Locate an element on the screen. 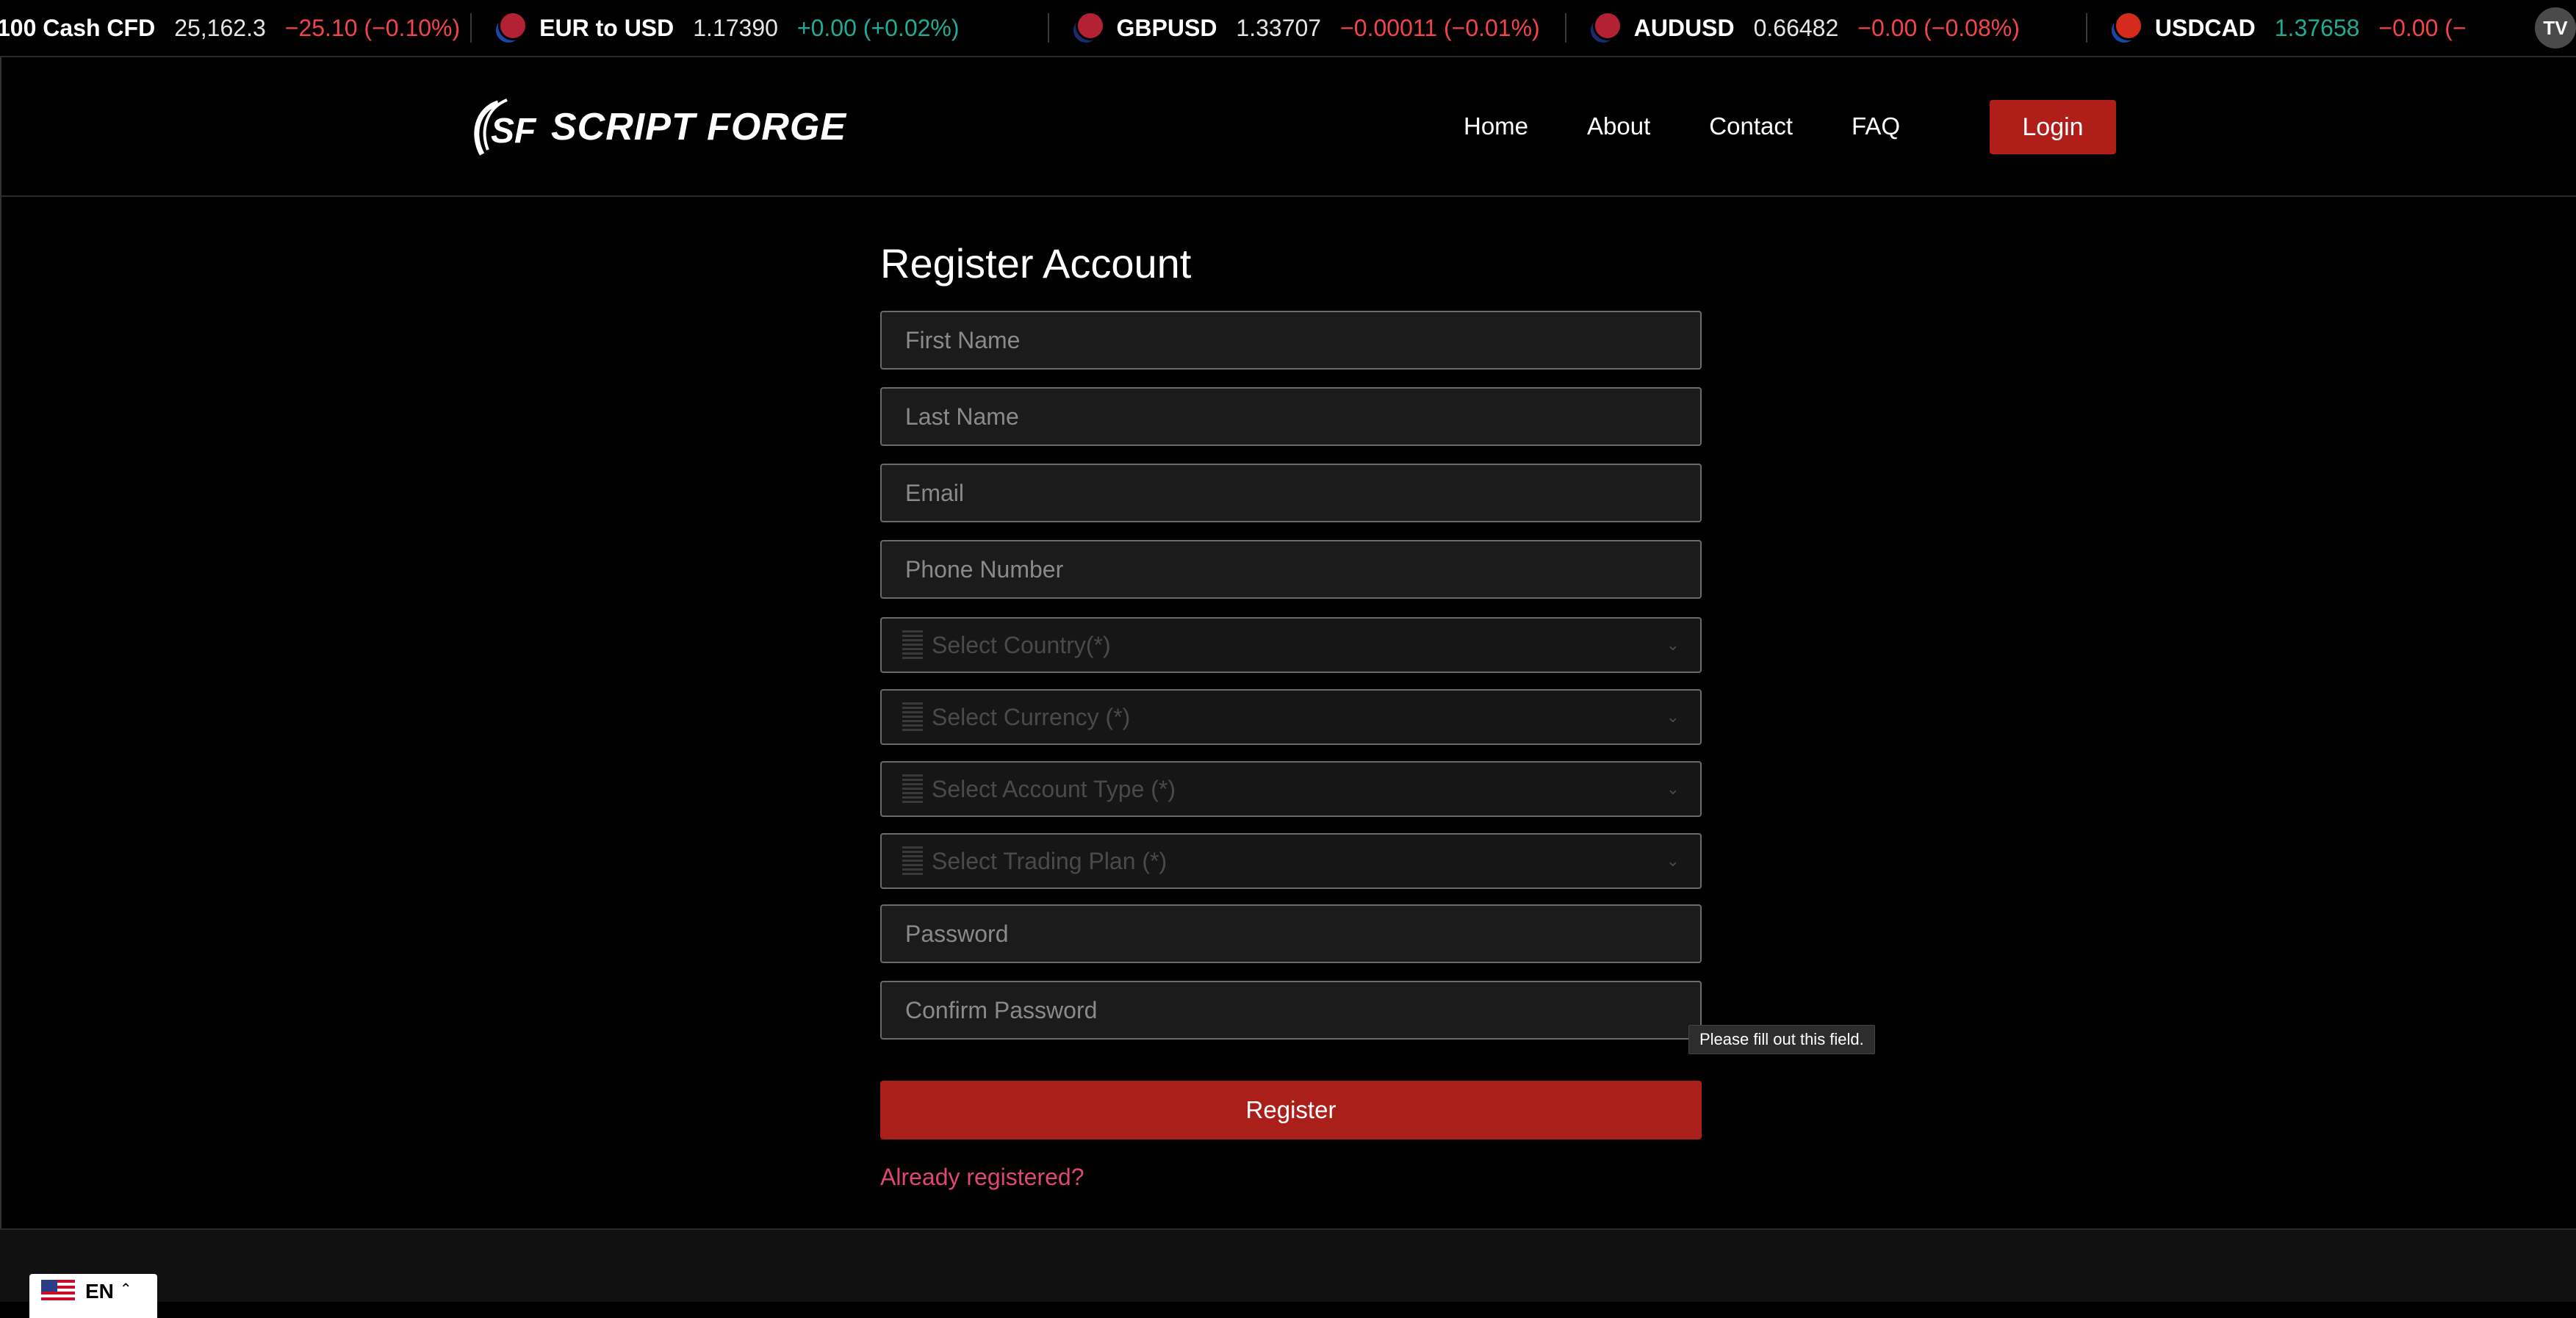 The width and height of the screenshot is (2576, 1318). site-logo: SF SCRIPT FORGE is located at coordinates (657, 127).